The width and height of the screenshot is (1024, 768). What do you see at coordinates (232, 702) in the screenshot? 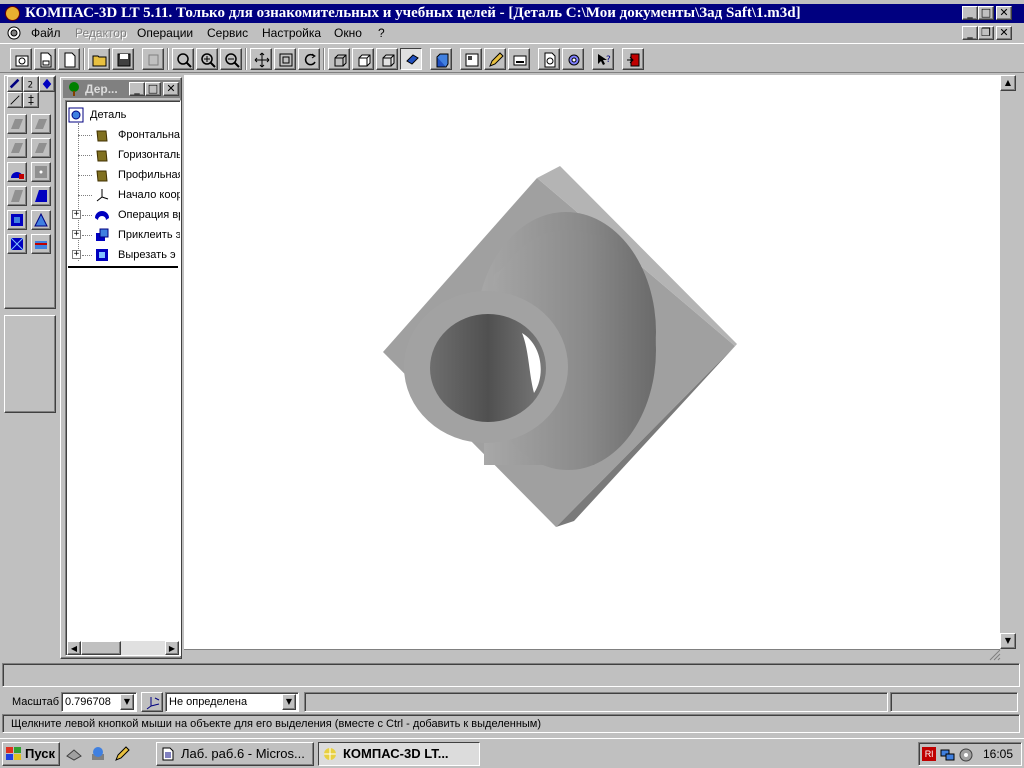
I see `orientation-select: Не определена ▼` at bounding box center [232, 702].